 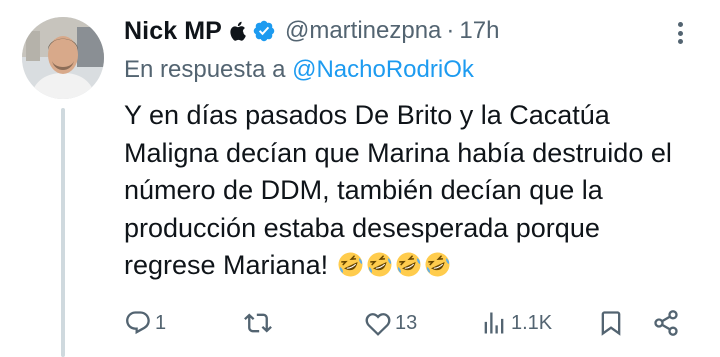 What do you see at coordinates (264, 31) in the screenshot?
I see `verified-badge-icon` at bounding box center [264, 31].